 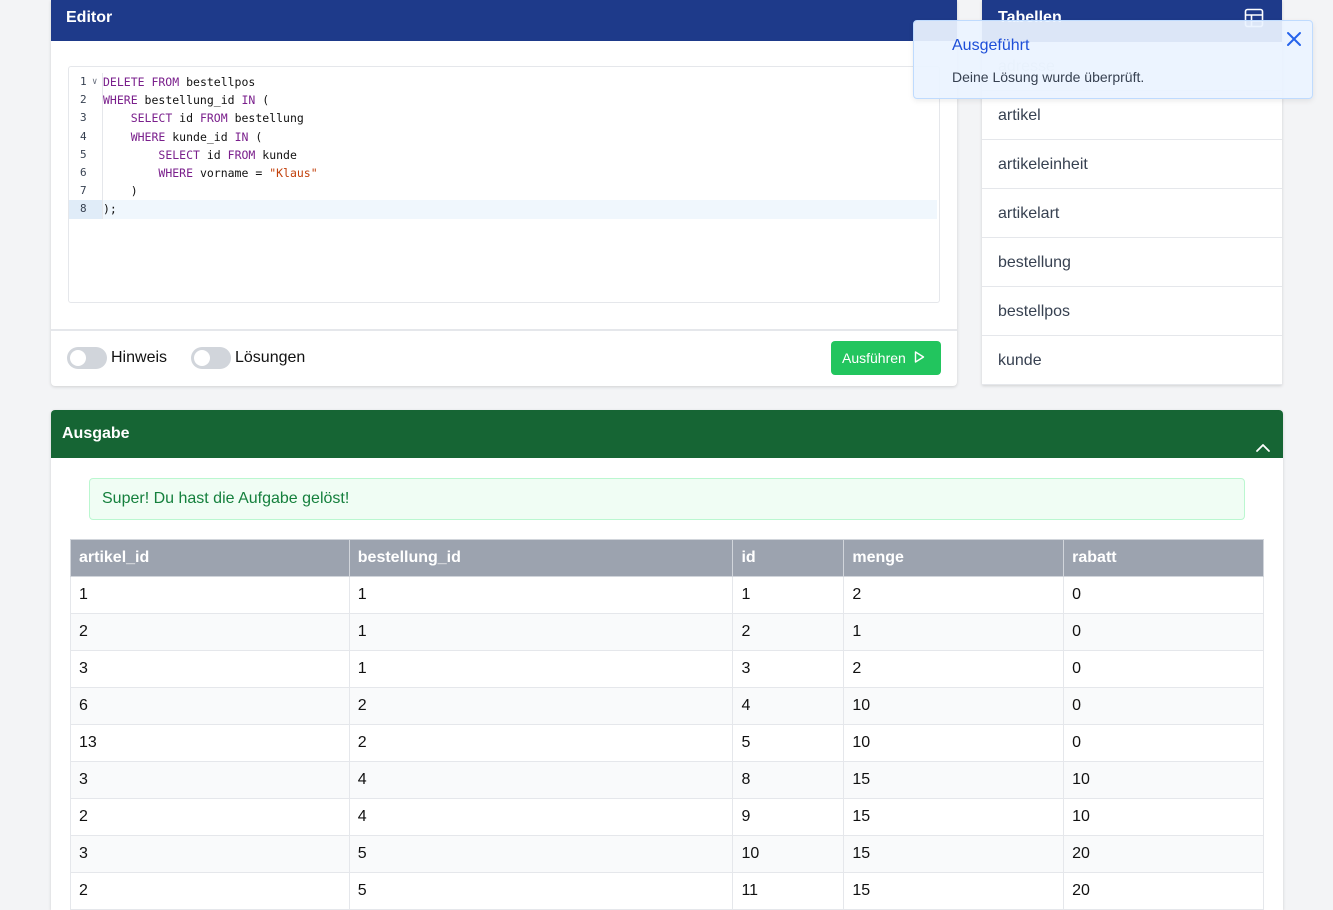 I want to click on play-icon, so click(x=919, y=358).